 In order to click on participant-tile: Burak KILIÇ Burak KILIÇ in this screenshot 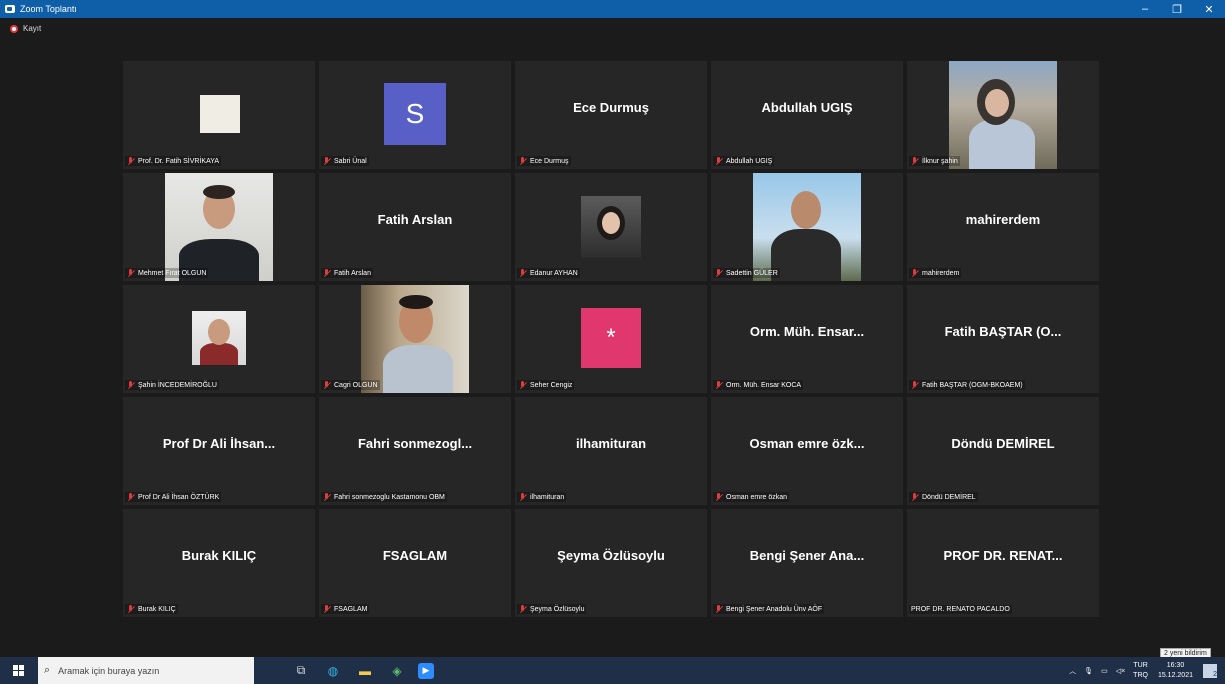, I will do `click(219, 563)`.